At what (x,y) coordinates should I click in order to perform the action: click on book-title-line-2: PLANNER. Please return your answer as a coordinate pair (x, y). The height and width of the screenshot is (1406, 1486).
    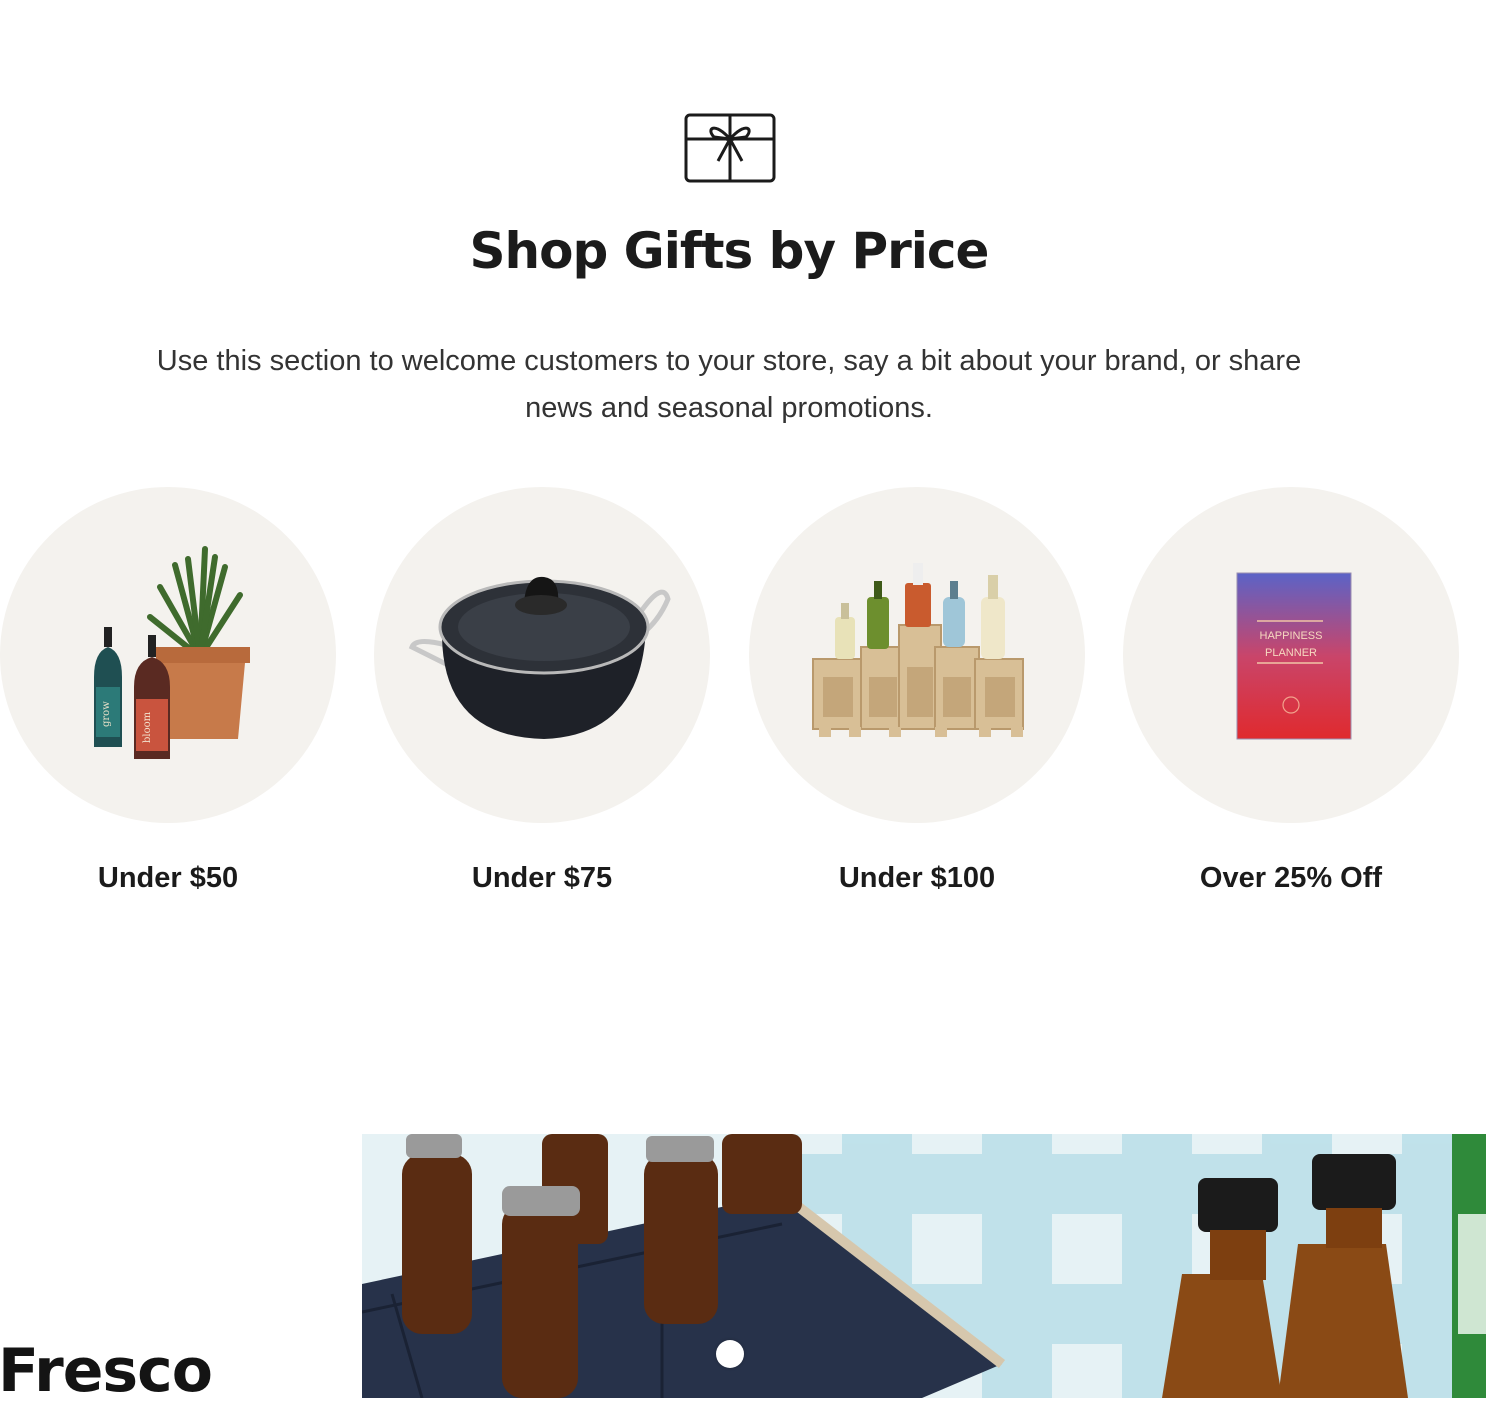
    Looking at the image, I should click on (1291, 653).